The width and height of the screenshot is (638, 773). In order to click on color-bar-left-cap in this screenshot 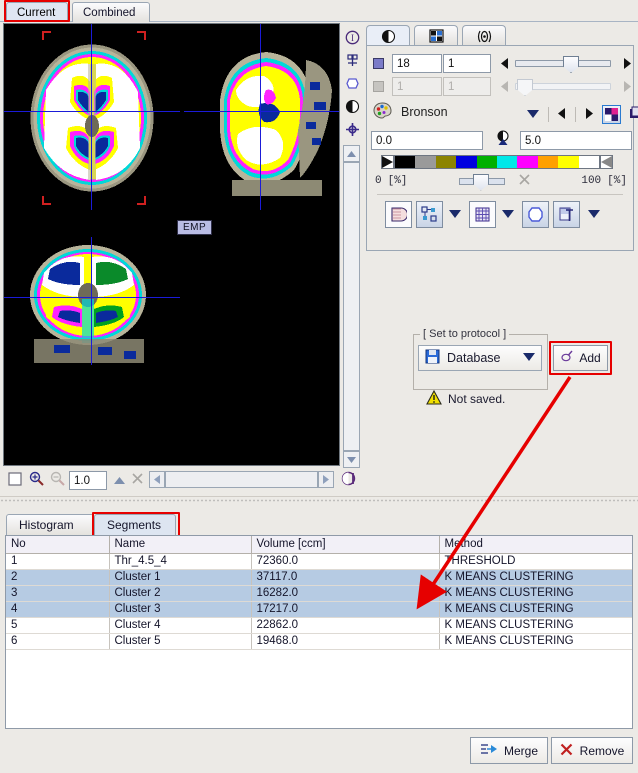, I will do `click(387, 162)`.